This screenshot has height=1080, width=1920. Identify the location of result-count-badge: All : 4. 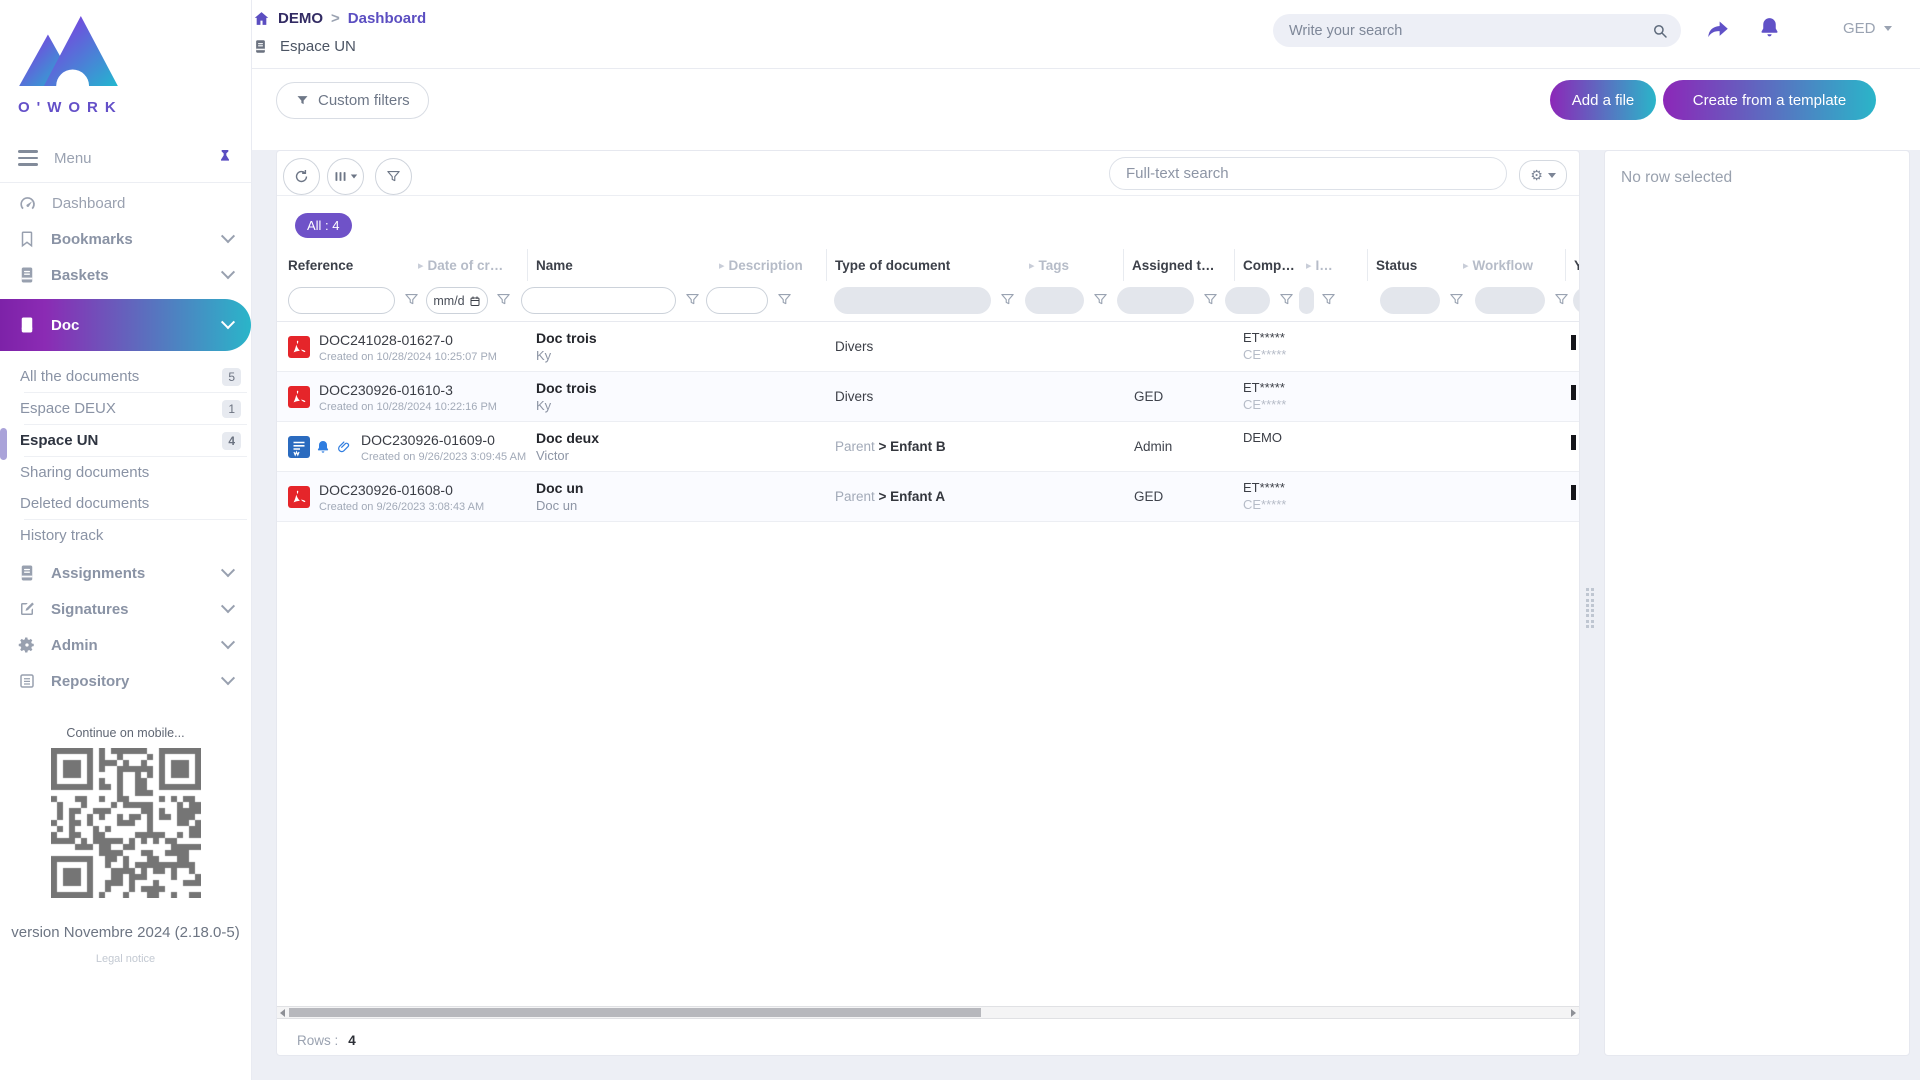
(323, 225).